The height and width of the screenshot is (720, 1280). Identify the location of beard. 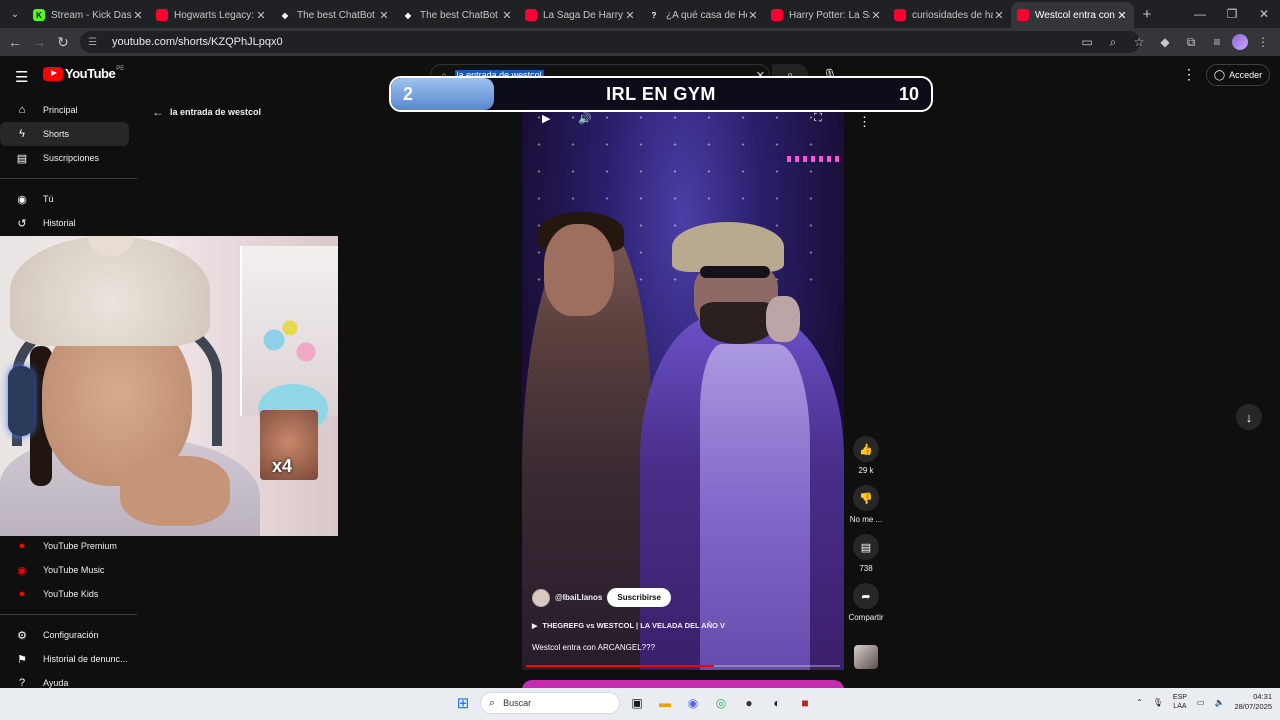
(738, 323).